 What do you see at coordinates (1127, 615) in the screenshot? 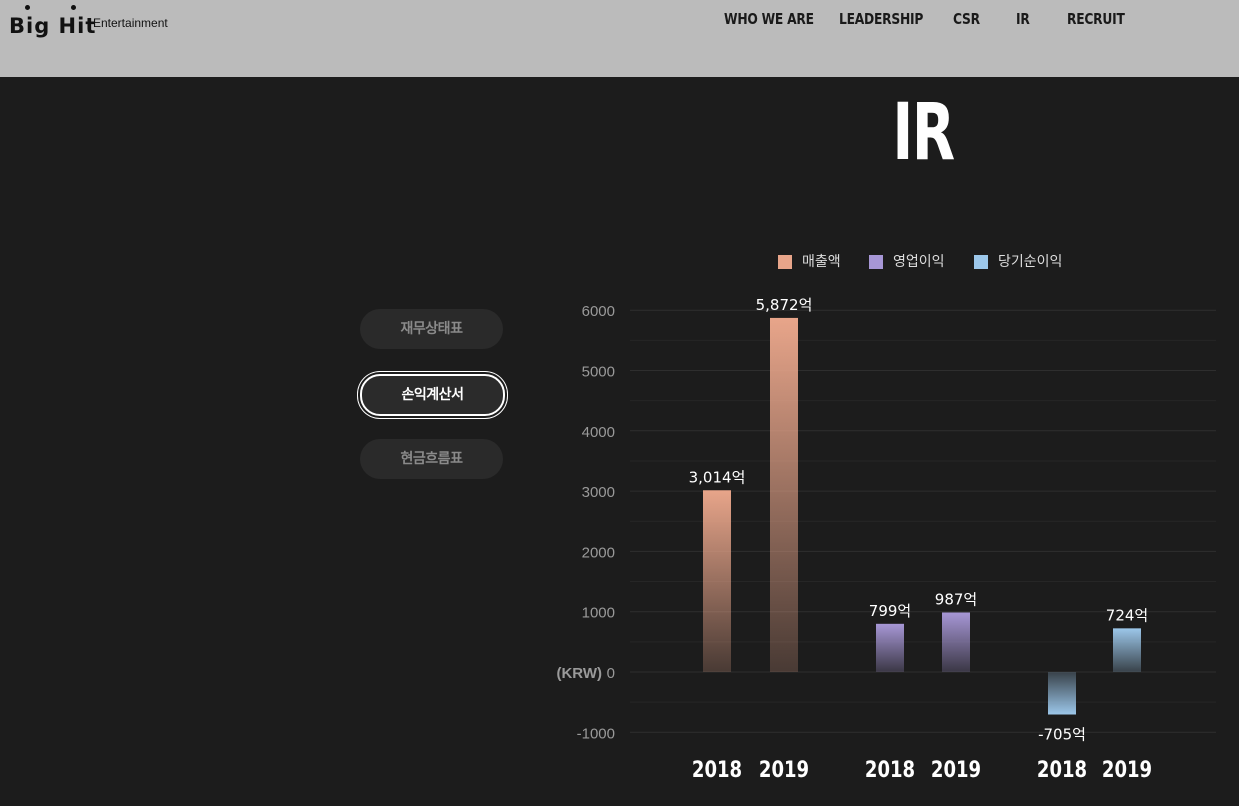
I see `bar-value-label: 724억` at bounding box center [1127, 615].